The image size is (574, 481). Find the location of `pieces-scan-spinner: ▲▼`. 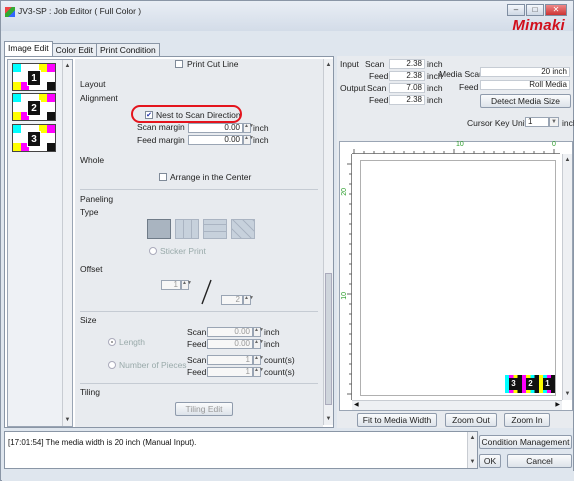

pieces-scan-spinner: ▲▼ is located at coordinates (258, 360).